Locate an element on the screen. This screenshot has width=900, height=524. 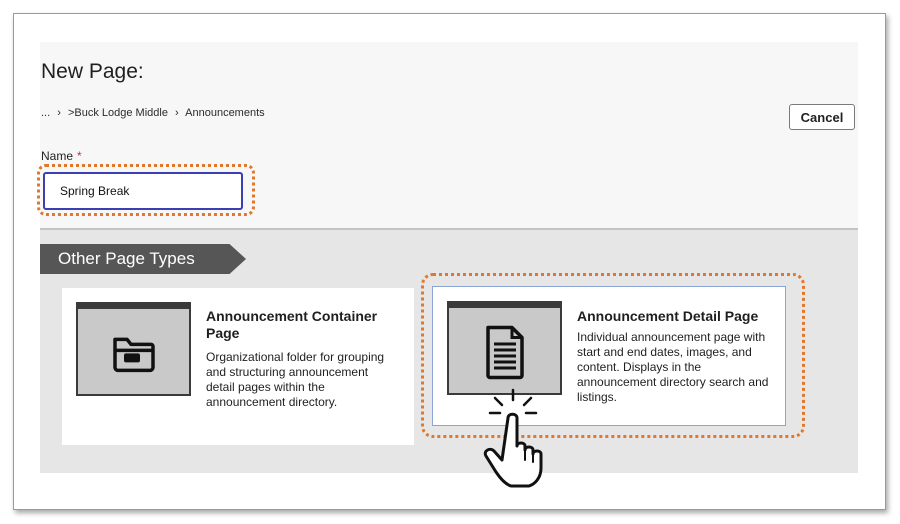
cancel-button: Cancel is located at coordinates (822, 117).